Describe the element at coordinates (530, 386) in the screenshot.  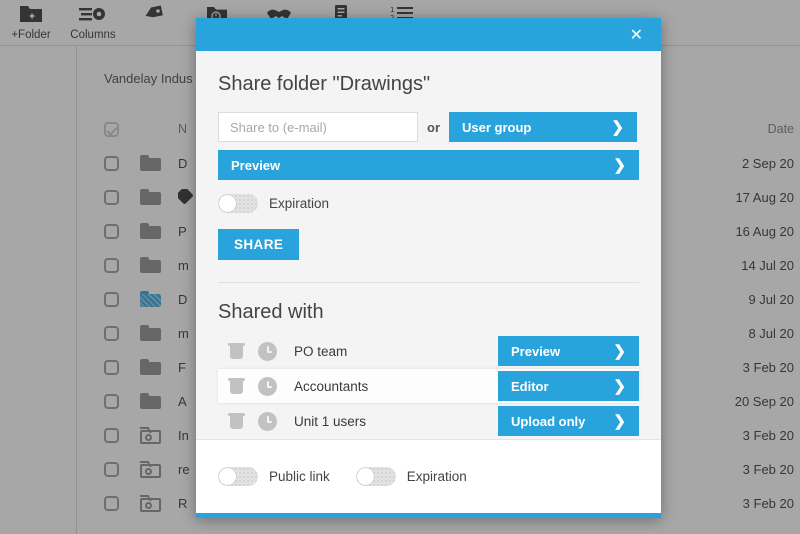
I see `permission-label: Editor` at that location.